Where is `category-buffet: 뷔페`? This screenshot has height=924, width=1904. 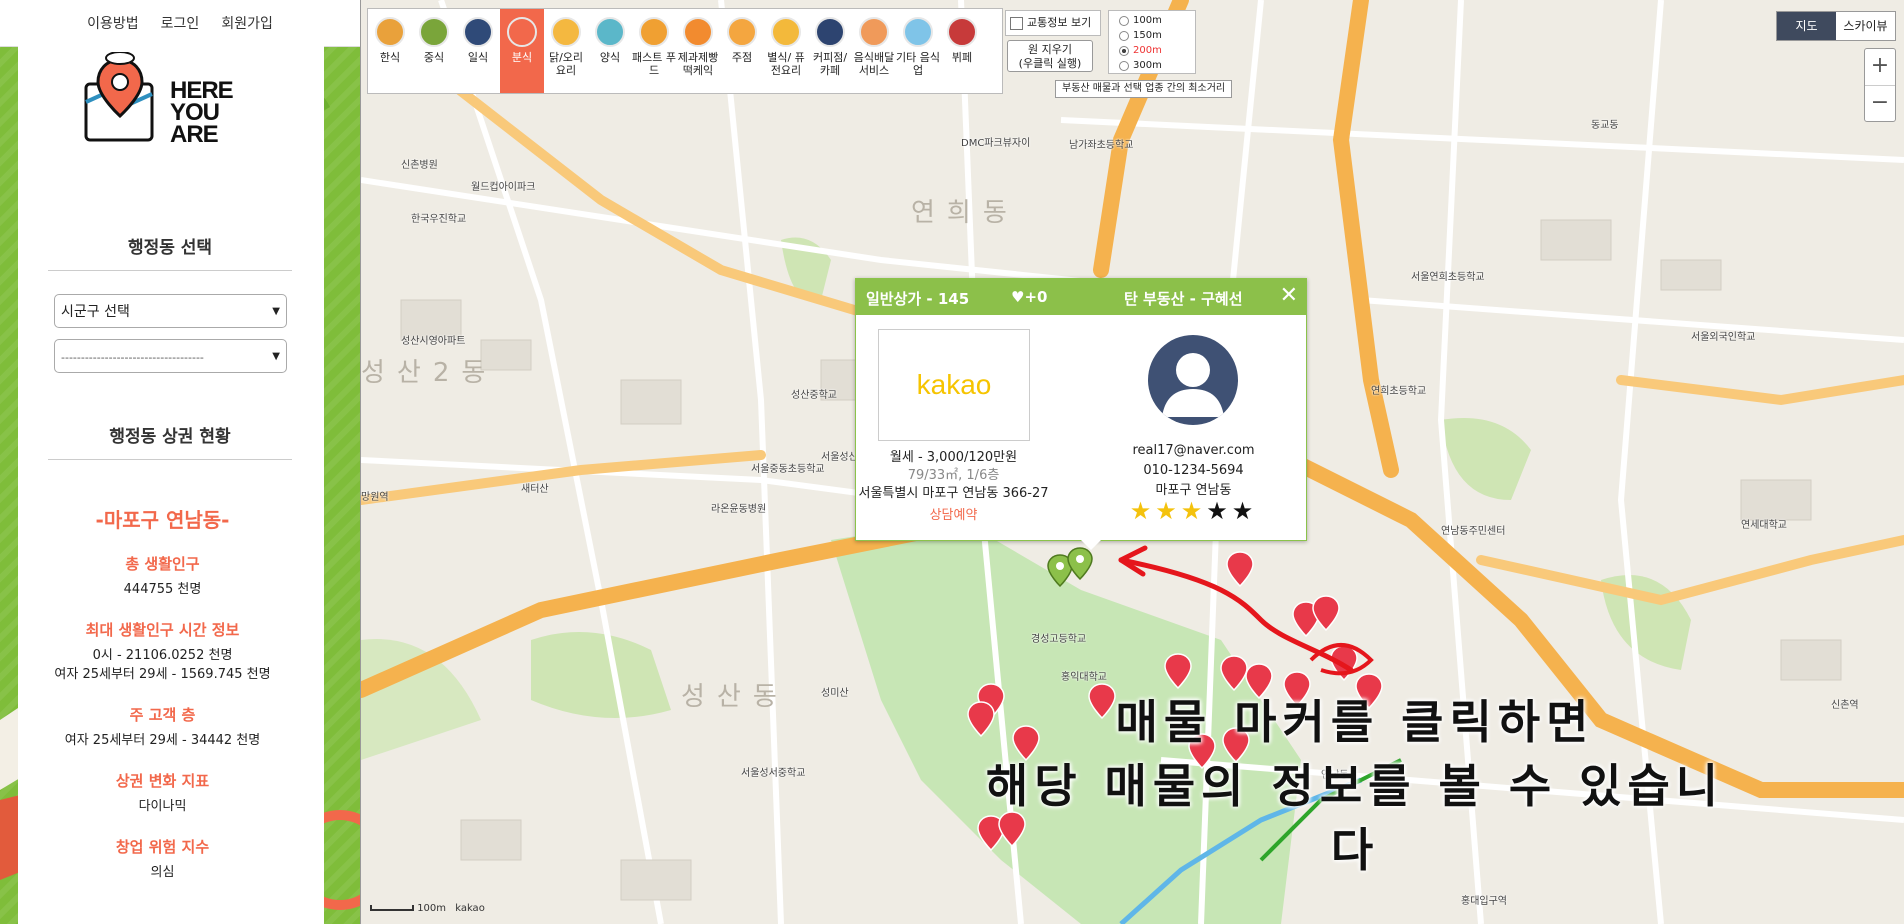 category-buffet: 뷔페 is located at coordinates (962, 51).